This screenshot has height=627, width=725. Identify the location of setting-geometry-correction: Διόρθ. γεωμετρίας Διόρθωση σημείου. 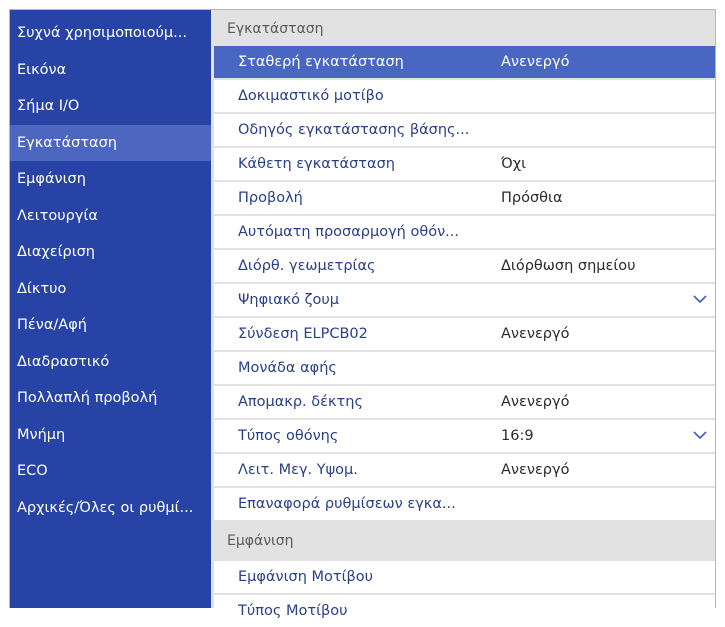
(464, 266).